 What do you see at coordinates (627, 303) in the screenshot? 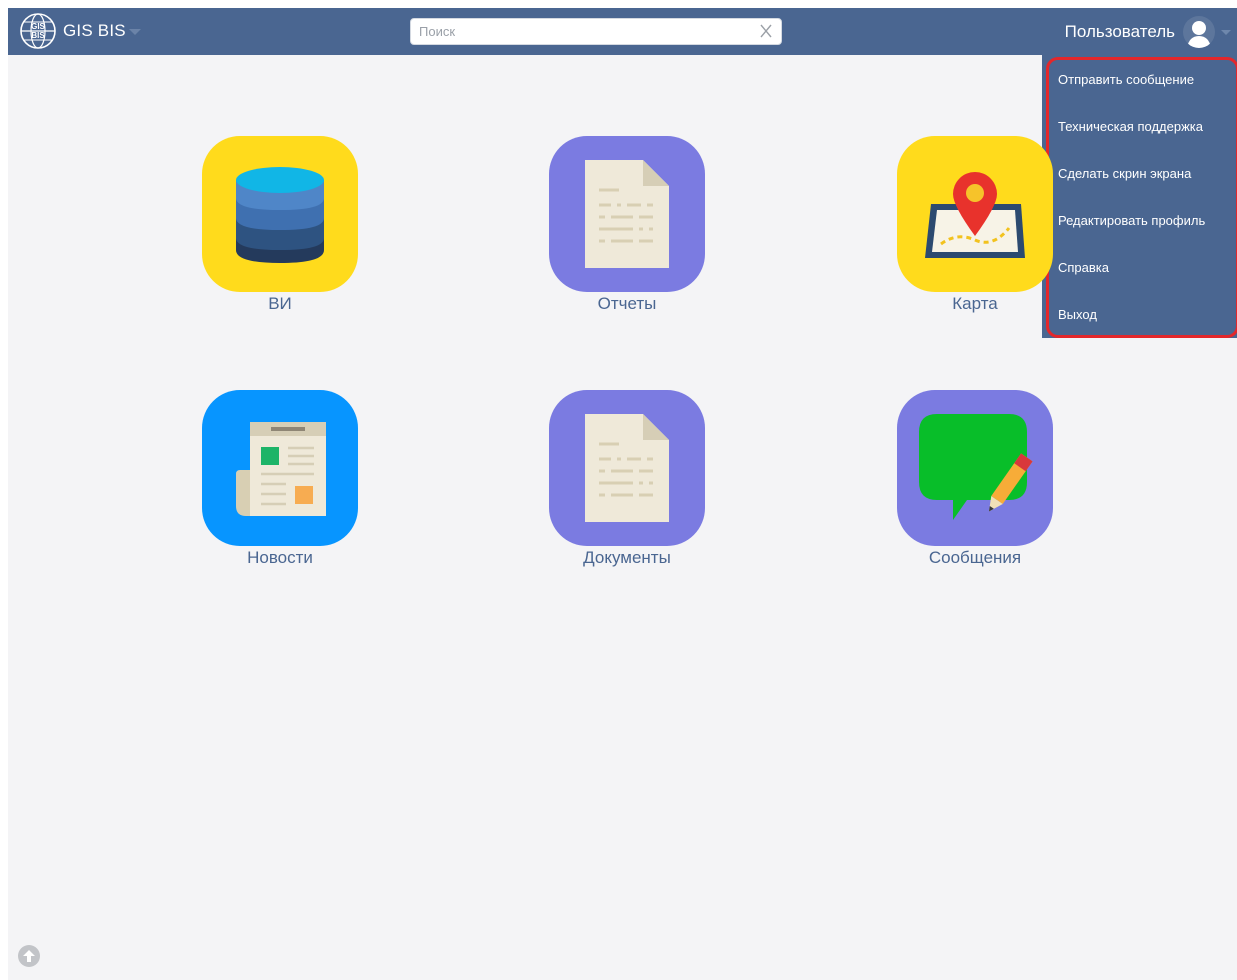
I see `app-tile-label: Отчеты` at bounding box center [627, 303].